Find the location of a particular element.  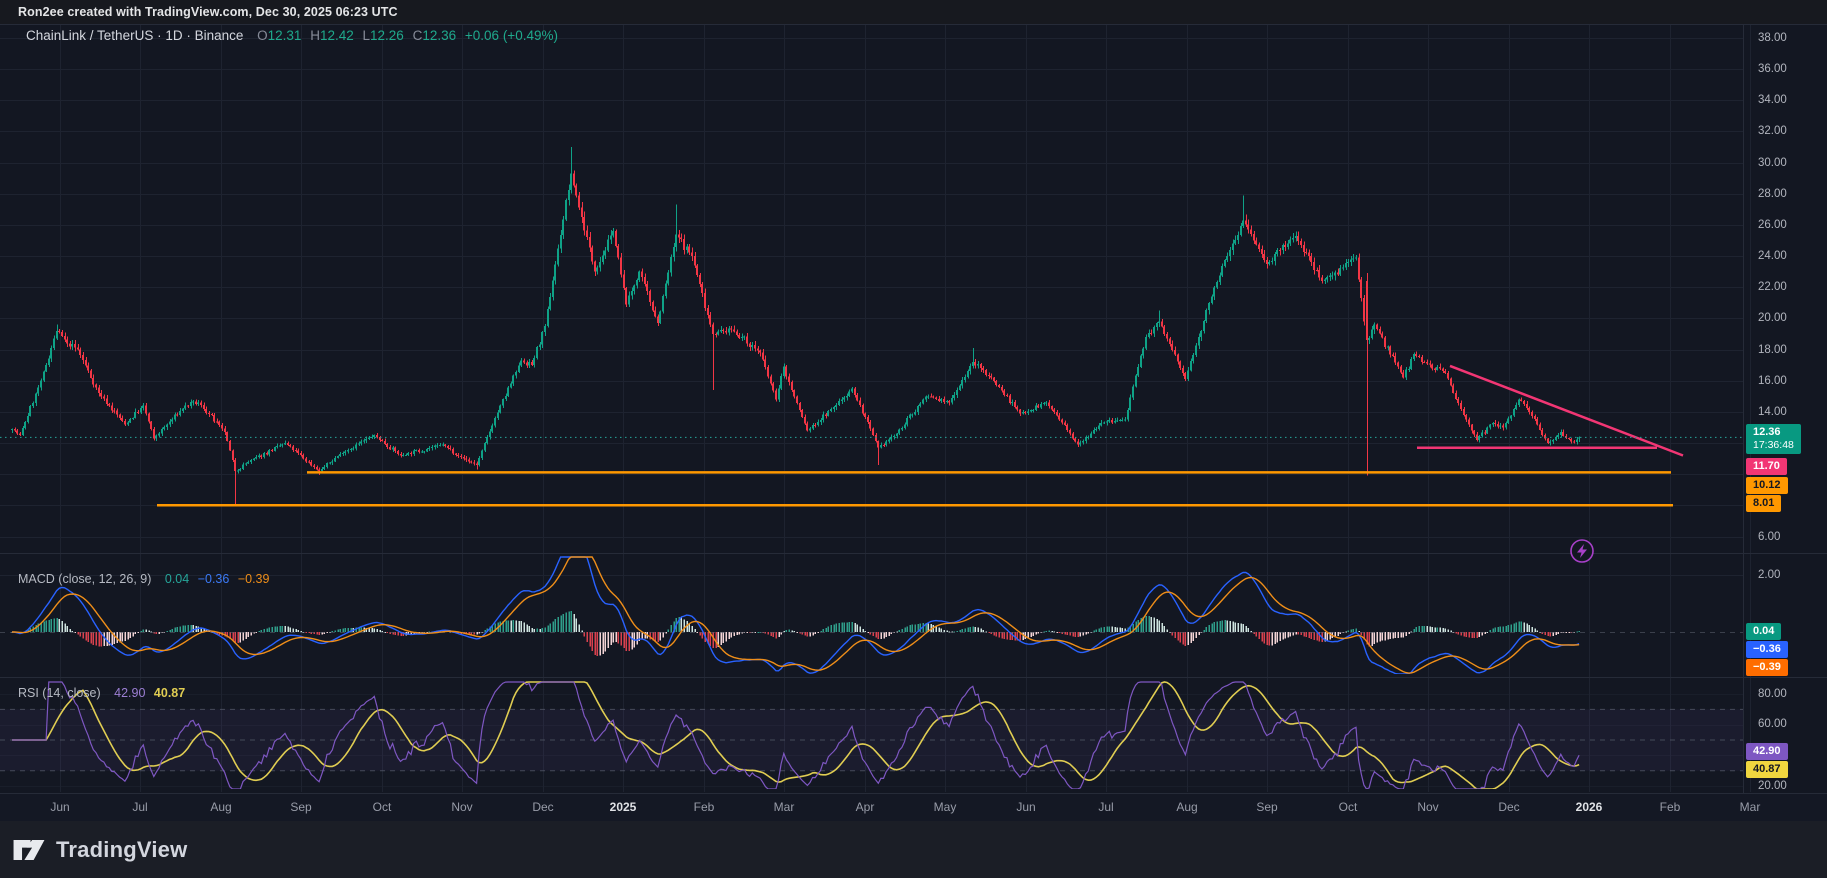

tradingview-logo-text: TradingView is located at coordinates (122, 849).